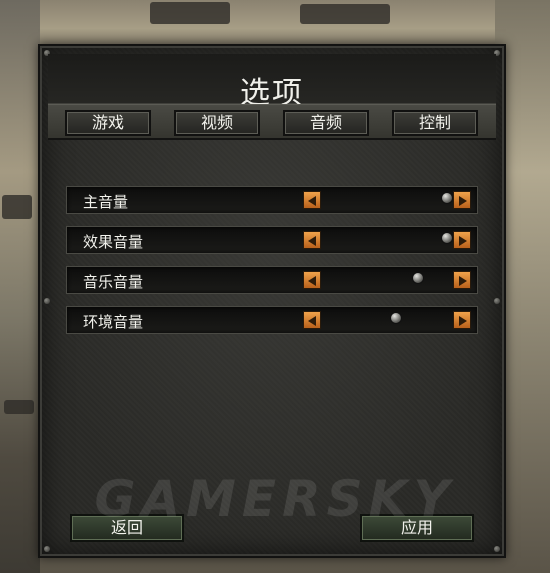 The height and width of the screenshot is (573, 550). Describe the element at coordinates (108, 123) in the screenshot. I see `tab-game: 游戏` at that location.